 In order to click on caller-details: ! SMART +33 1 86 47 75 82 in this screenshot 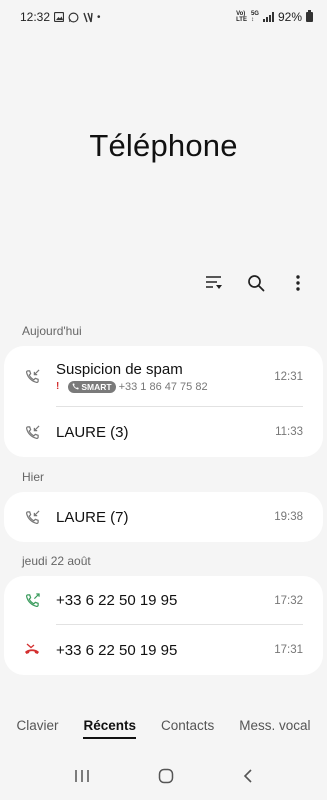, I will do `click(132, 386)`.